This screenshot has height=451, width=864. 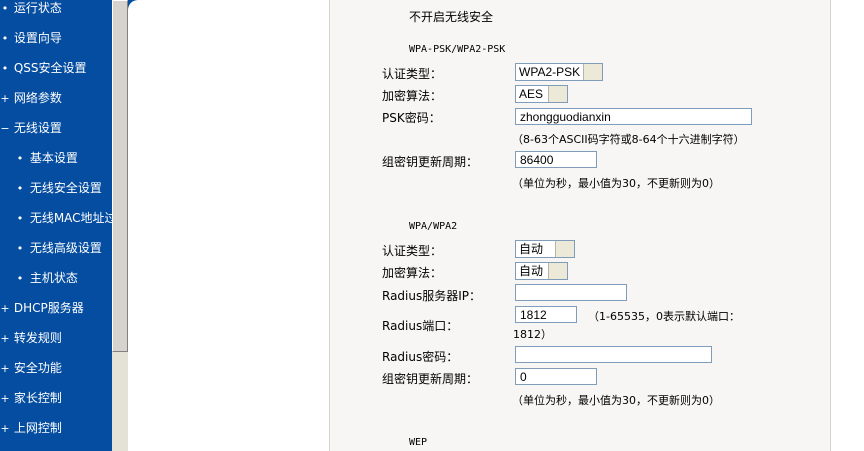 I want to click on sidebar-item-label: 无线高级设置, so click(x=65, y=248).